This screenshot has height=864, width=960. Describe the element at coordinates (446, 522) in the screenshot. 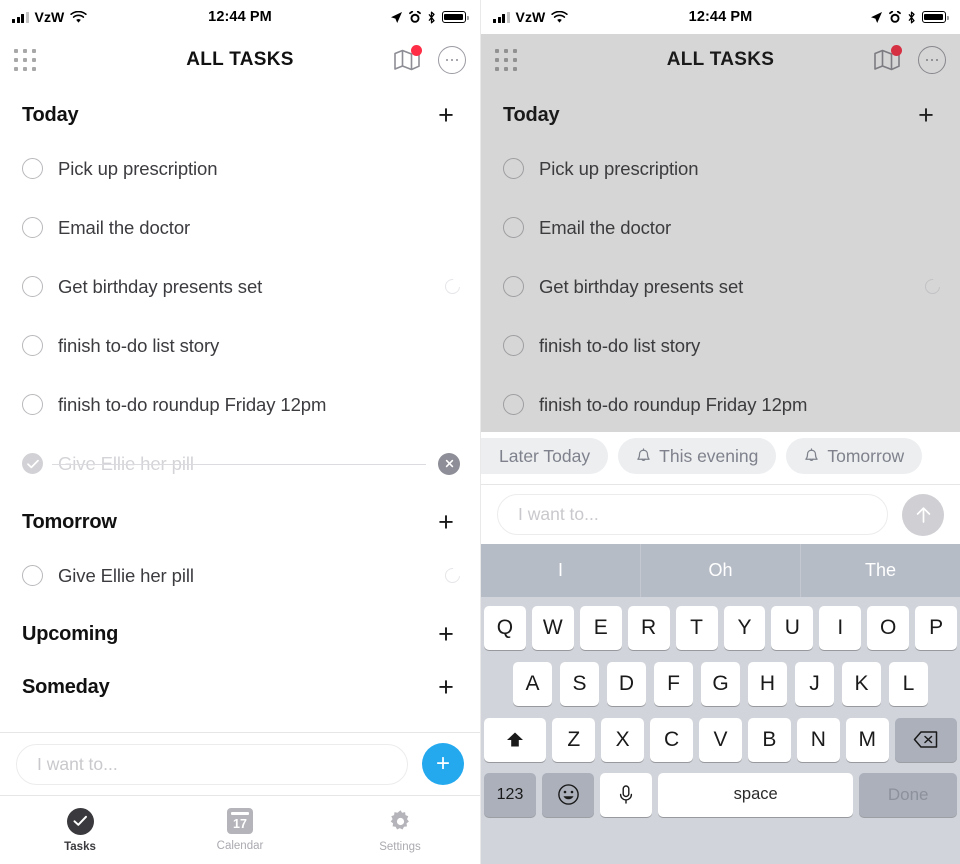

I see `add-task-button-tomorrow: +` at that location.